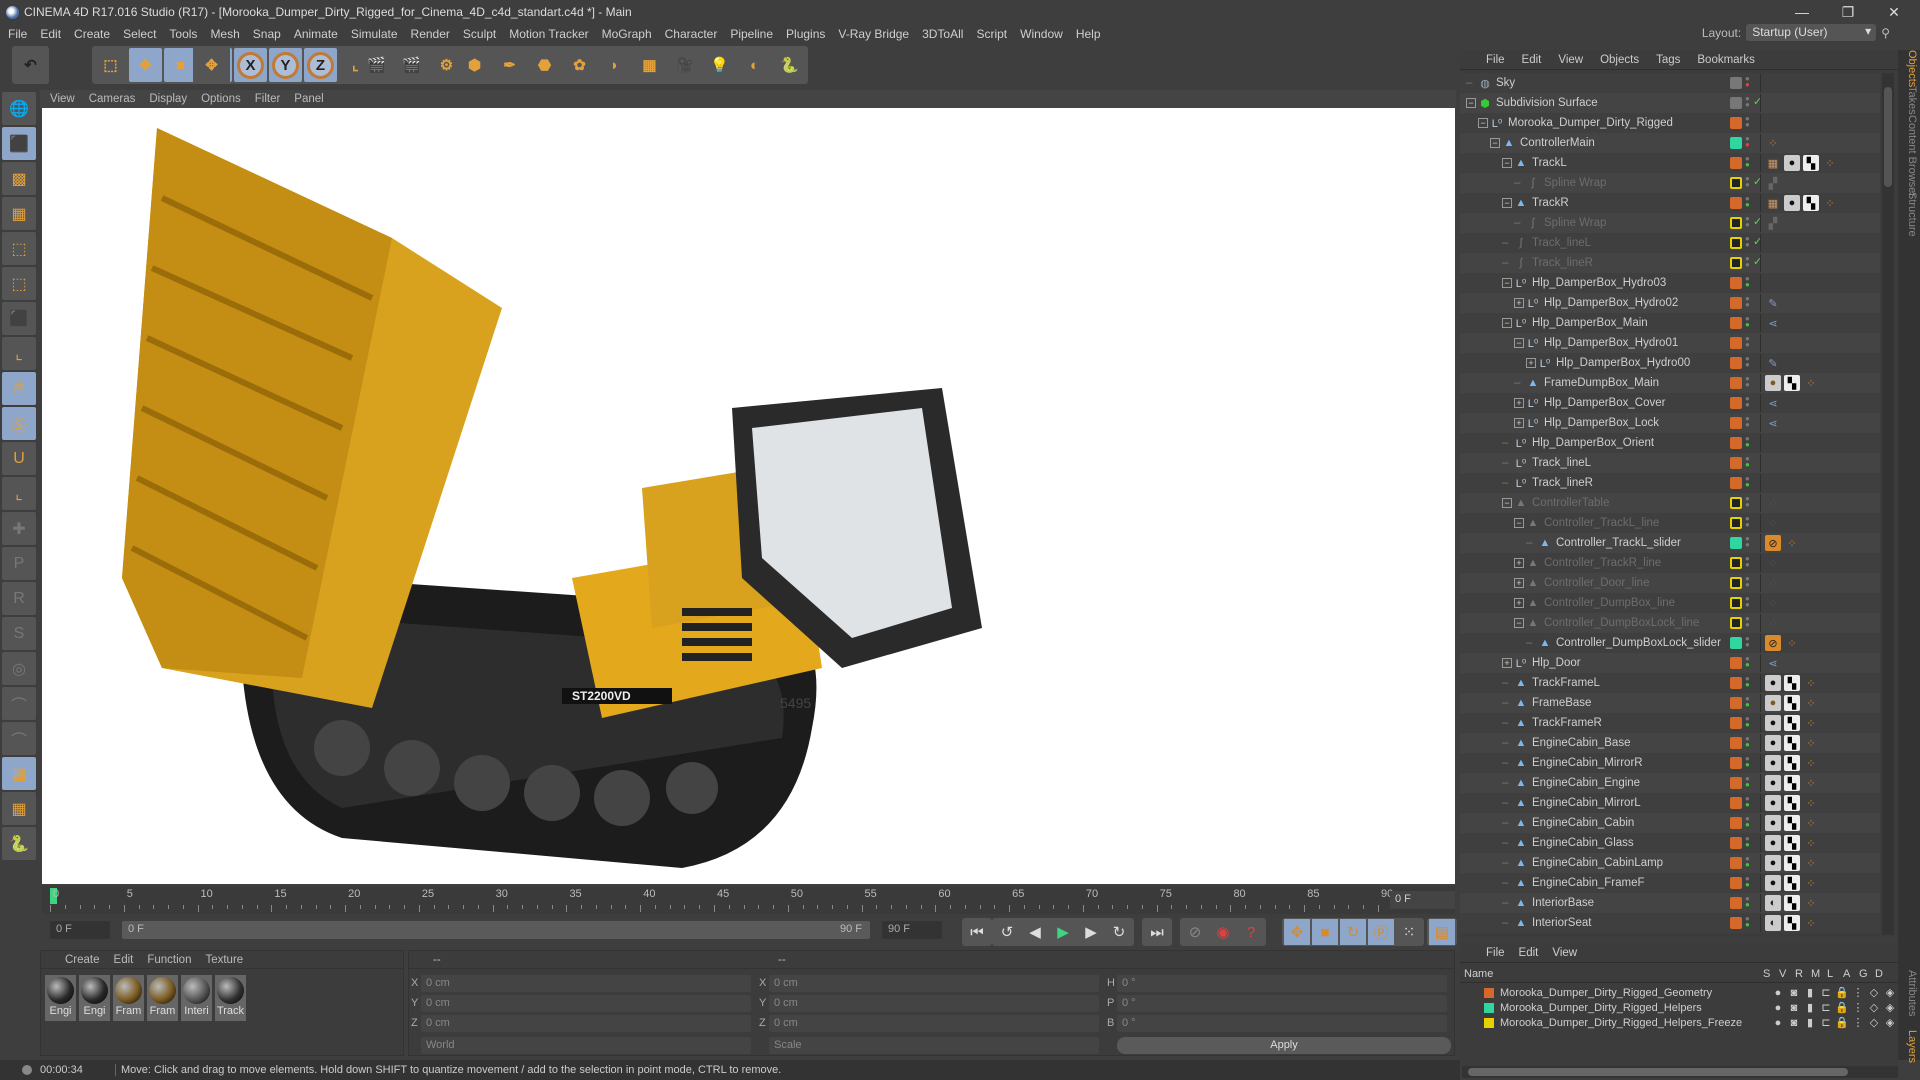 Image resolution: width=1920 pixels, height=1080 pixels. What do you see at coordinates (19, 283) in the screenshot?
I see `edges-mode-icon: ⬚` at bounding box center [19, 283].